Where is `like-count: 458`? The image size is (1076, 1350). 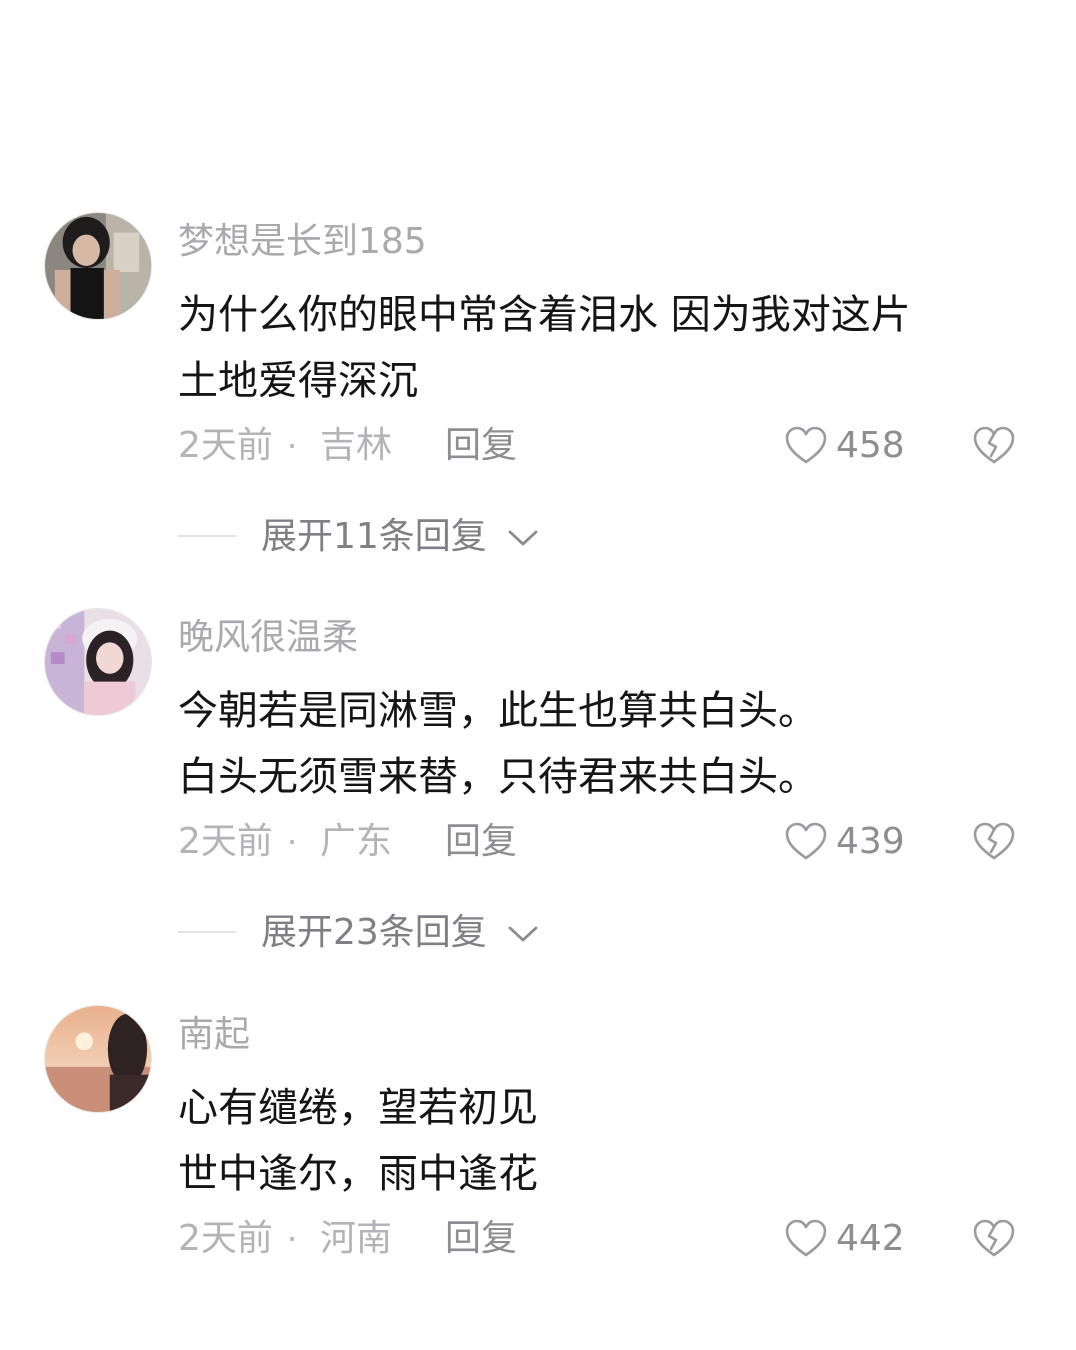 like-count: 458 is located at coordinates (870, 445).